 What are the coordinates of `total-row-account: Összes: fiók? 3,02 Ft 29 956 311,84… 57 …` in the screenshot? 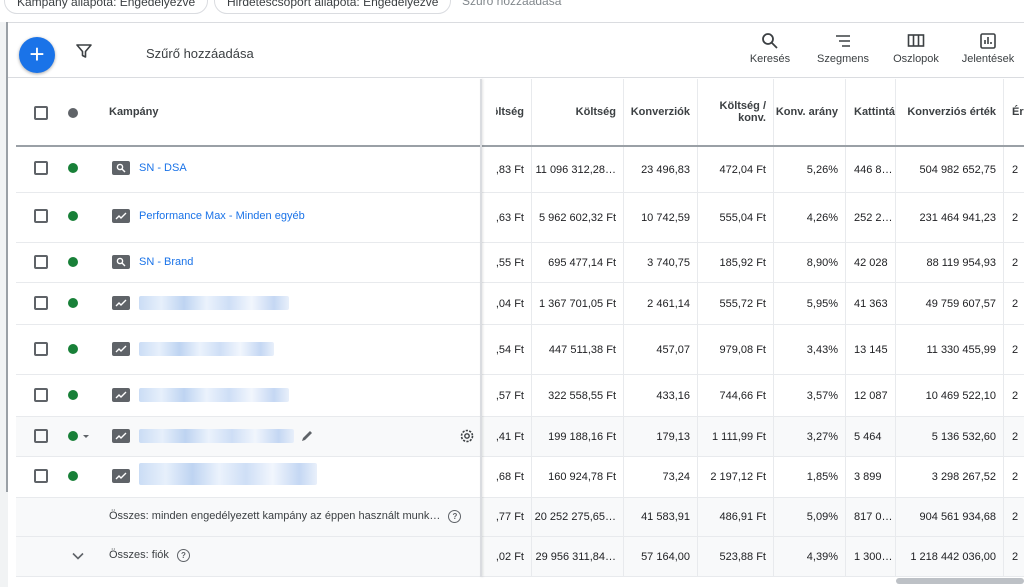 It's located at (520, 557).